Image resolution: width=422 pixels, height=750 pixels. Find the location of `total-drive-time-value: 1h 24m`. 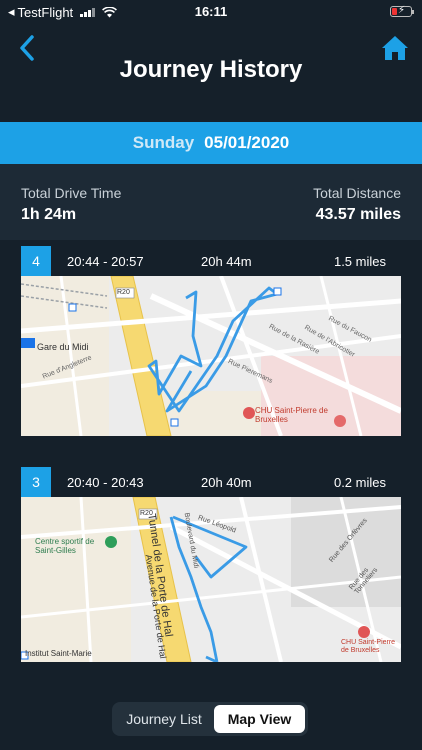

total-drive-time-value: 1h 24m is located at coordinates (49, 214).